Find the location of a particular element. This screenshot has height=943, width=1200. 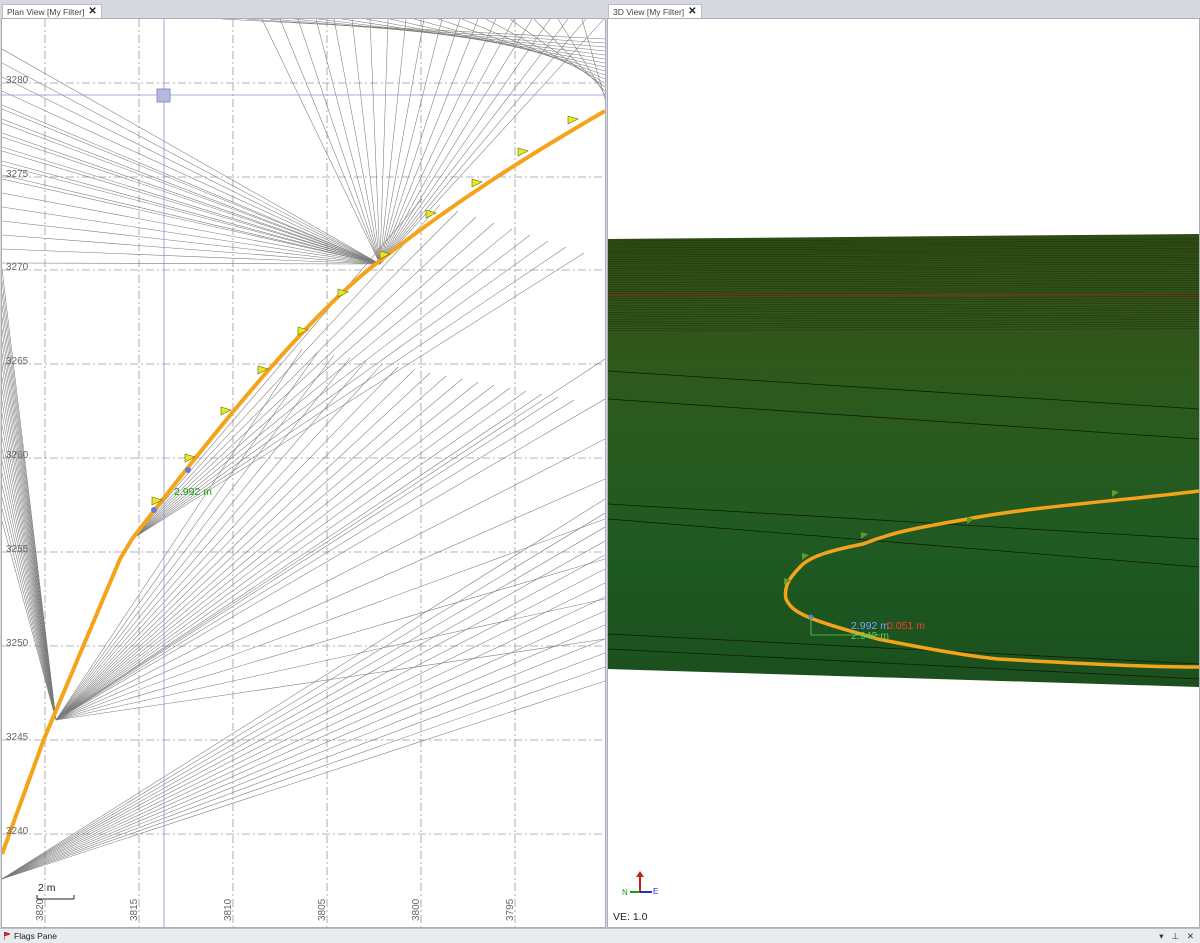

y-tick-label: 3250 is located at coordinates (17, 643).